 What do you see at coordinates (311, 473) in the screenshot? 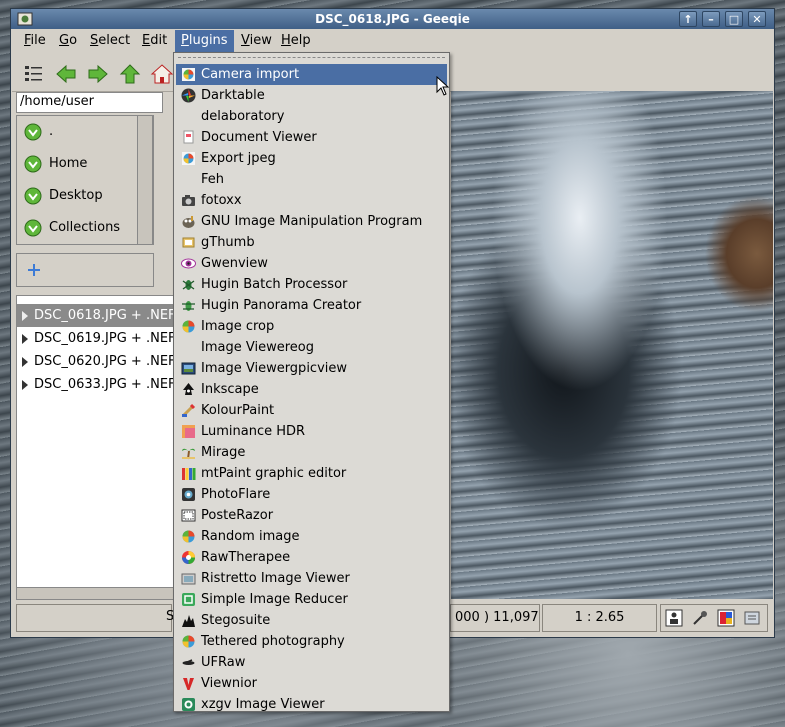
I see `menu-item-mtpaint: mtPaint graphic editor` at bounding box center [311, 473].